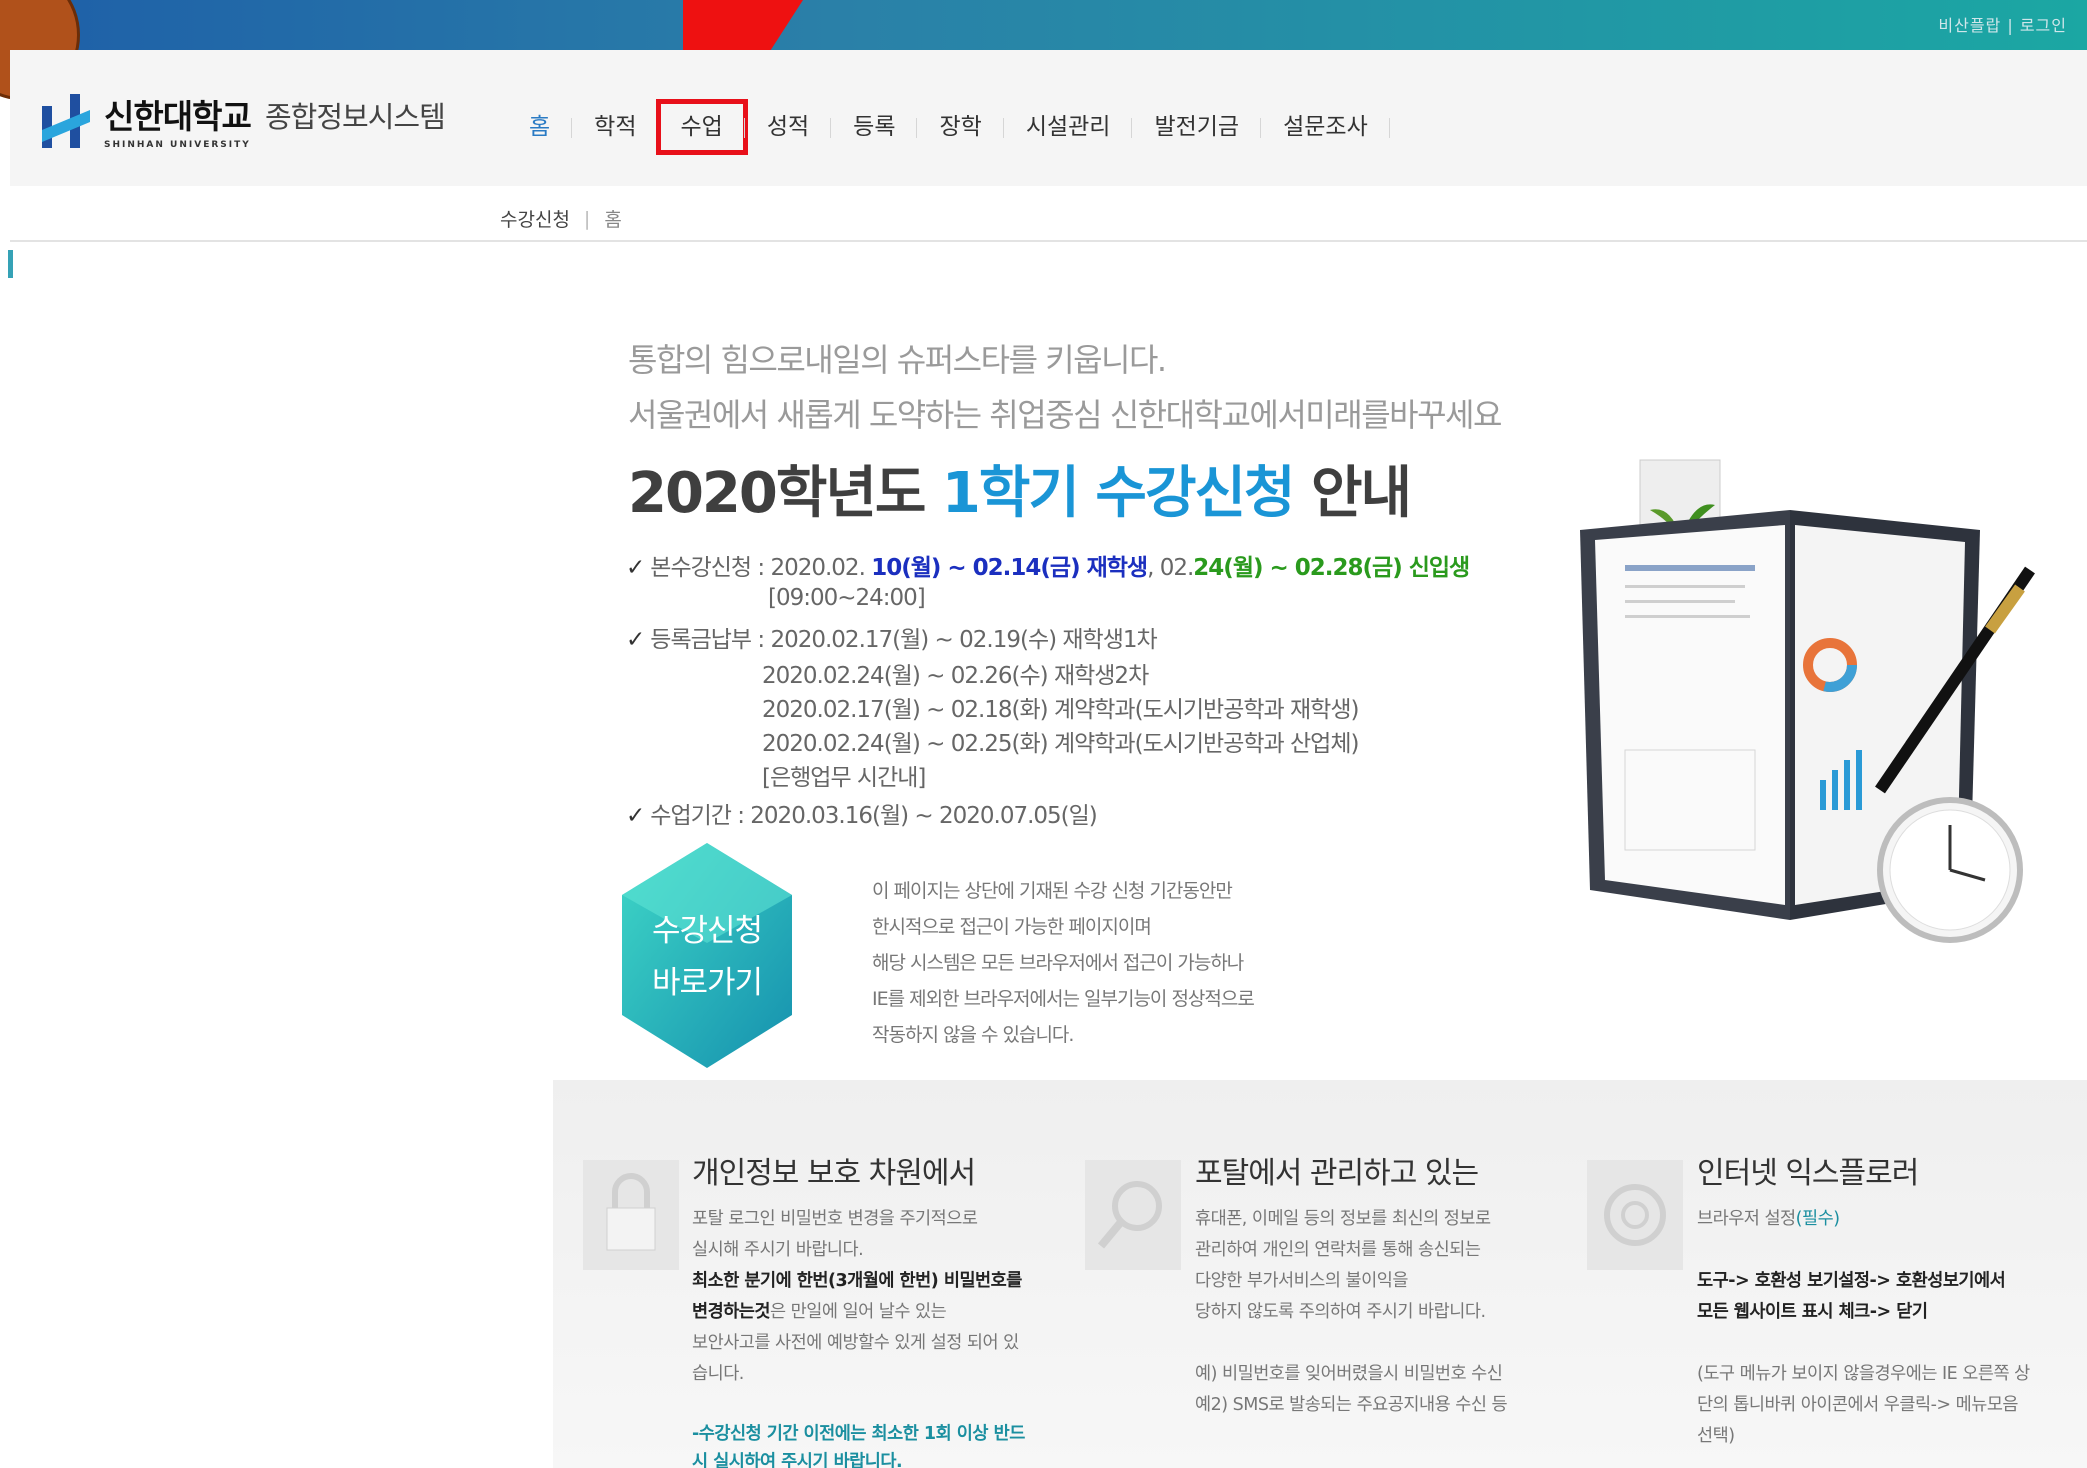 The image size is (2087, 1468). I want to click on card-line: (도구 메뉴가 보이지 않을경우에는 IE 오른쪽 상, so click(1863, 1374).